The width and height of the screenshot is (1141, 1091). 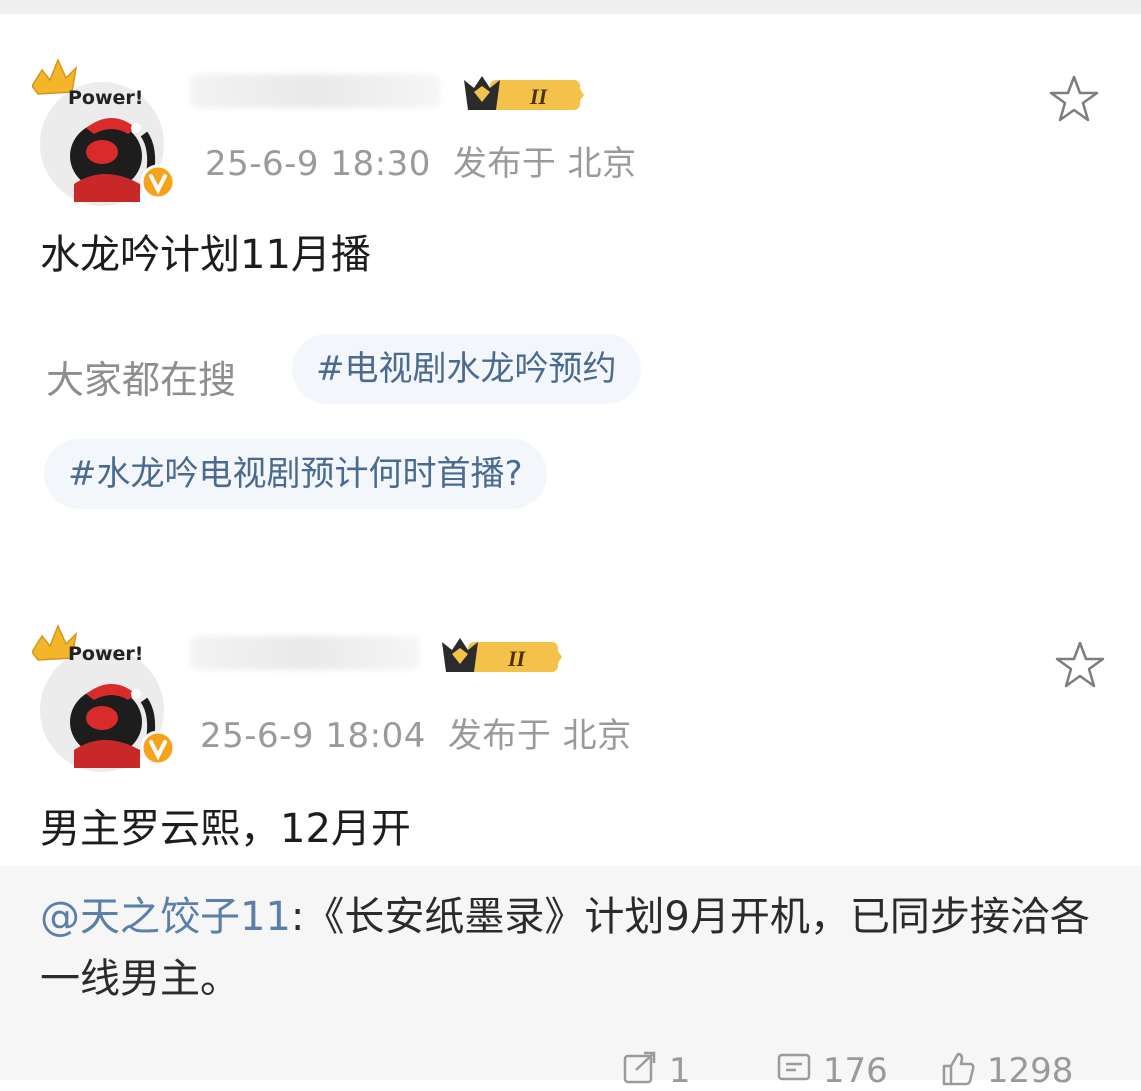 I want to click on comment-count: 176, so click(x=855, y=1071).